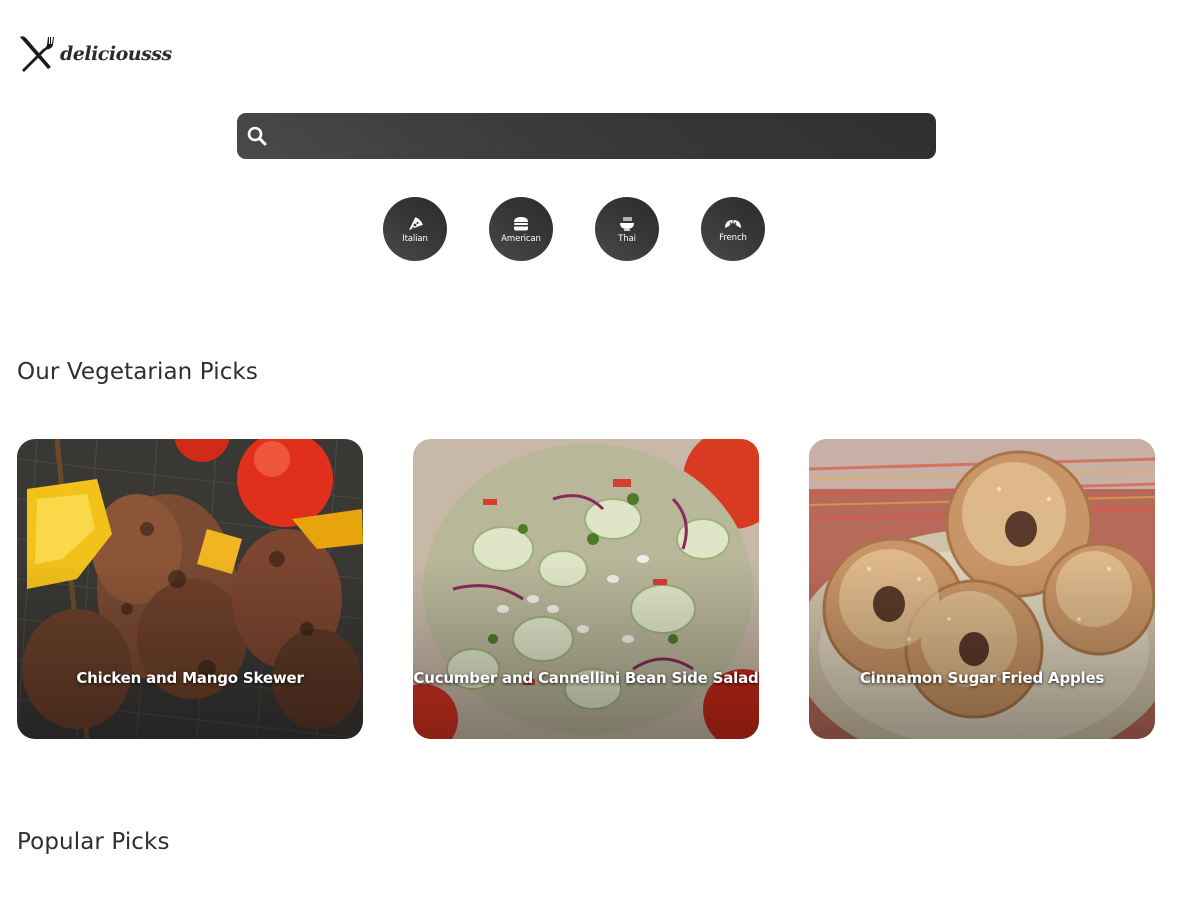  I want to click on pizza-icon, so click(415, 223).